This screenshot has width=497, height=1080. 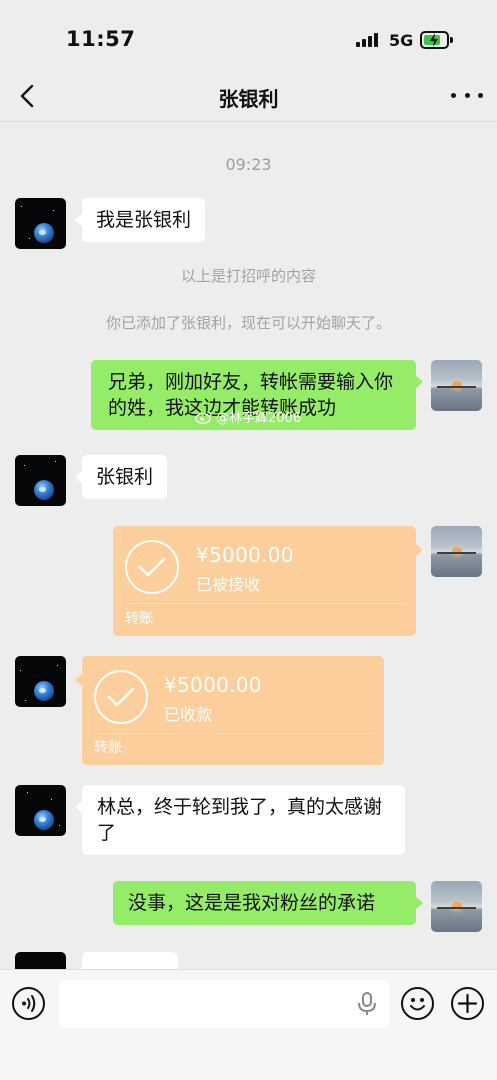 I want to click on status-time: 11:57, so click(x=101, y=39).